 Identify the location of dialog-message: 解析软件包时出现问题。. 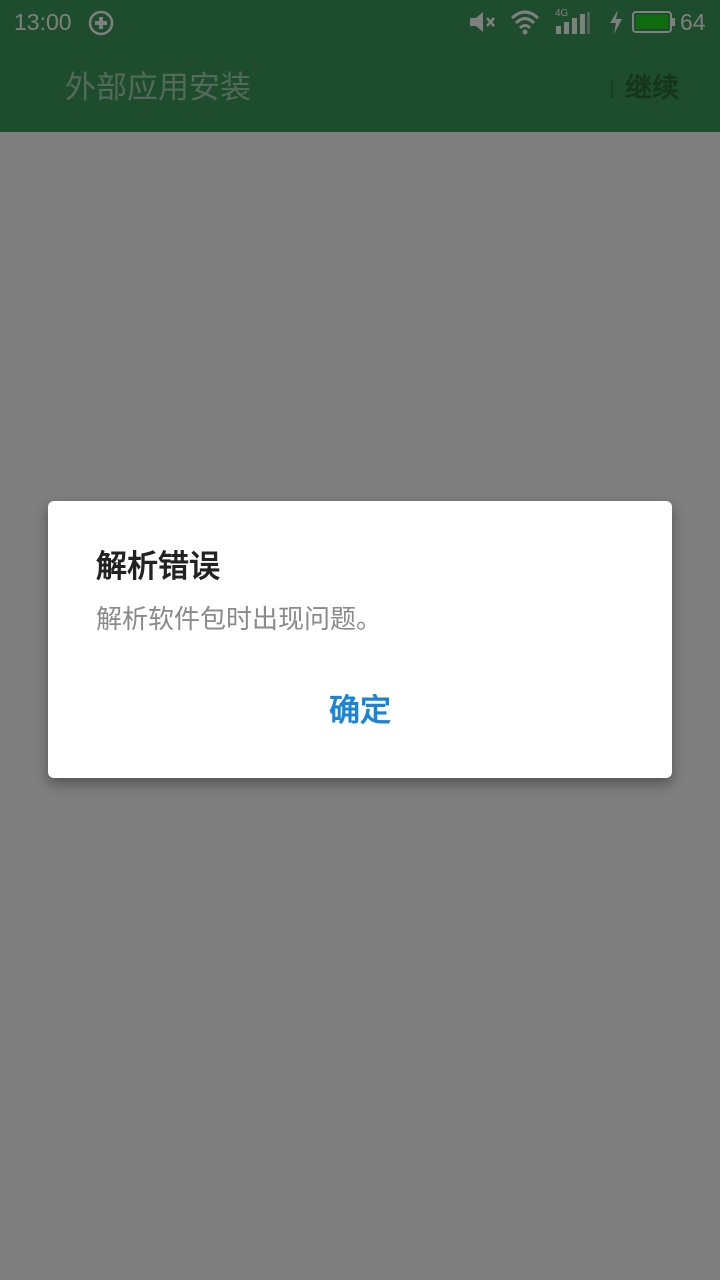
(239, 620).